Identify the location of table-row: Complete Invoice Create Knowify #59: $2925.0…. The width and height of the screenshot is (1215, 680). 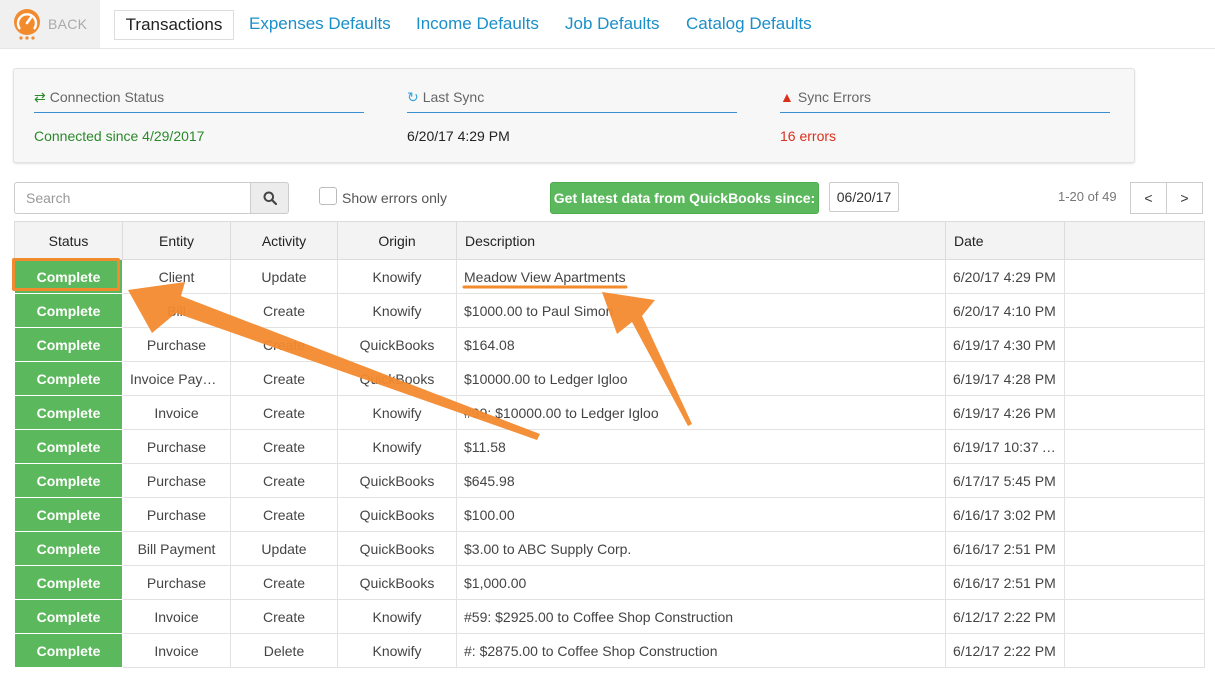
(609, 616).